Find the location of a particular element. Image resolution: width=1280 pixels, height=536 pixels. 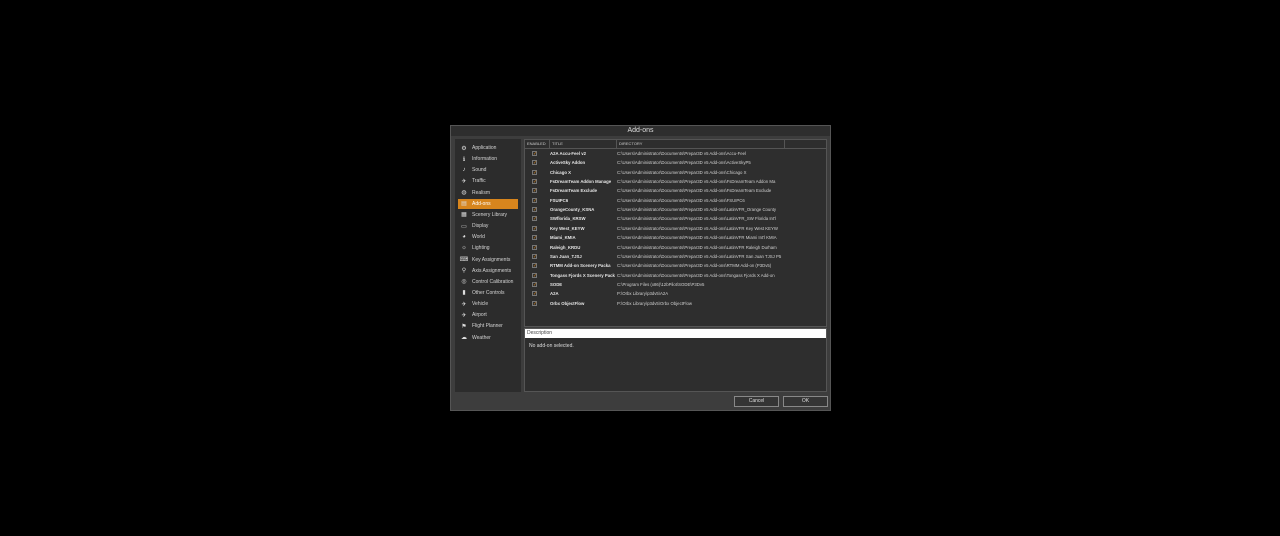

sidebar-item-other-controls: ▮ Other Controls is located at coordinates (488, 293).